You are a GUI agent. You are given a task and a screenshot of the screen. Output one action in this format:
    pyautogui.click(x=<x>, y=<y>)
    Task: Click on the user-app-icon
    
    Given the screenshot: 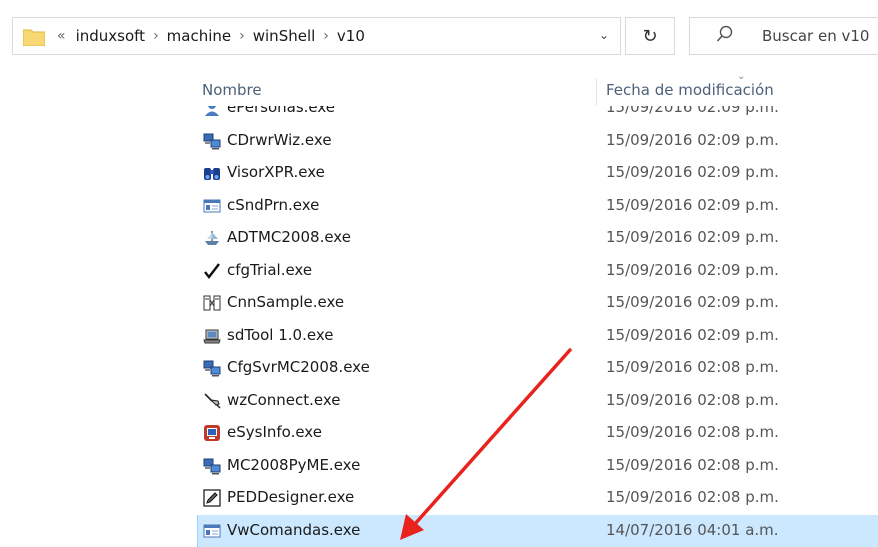 What is the action you would take?
    pyautogui.click(x=212, y=111)
    